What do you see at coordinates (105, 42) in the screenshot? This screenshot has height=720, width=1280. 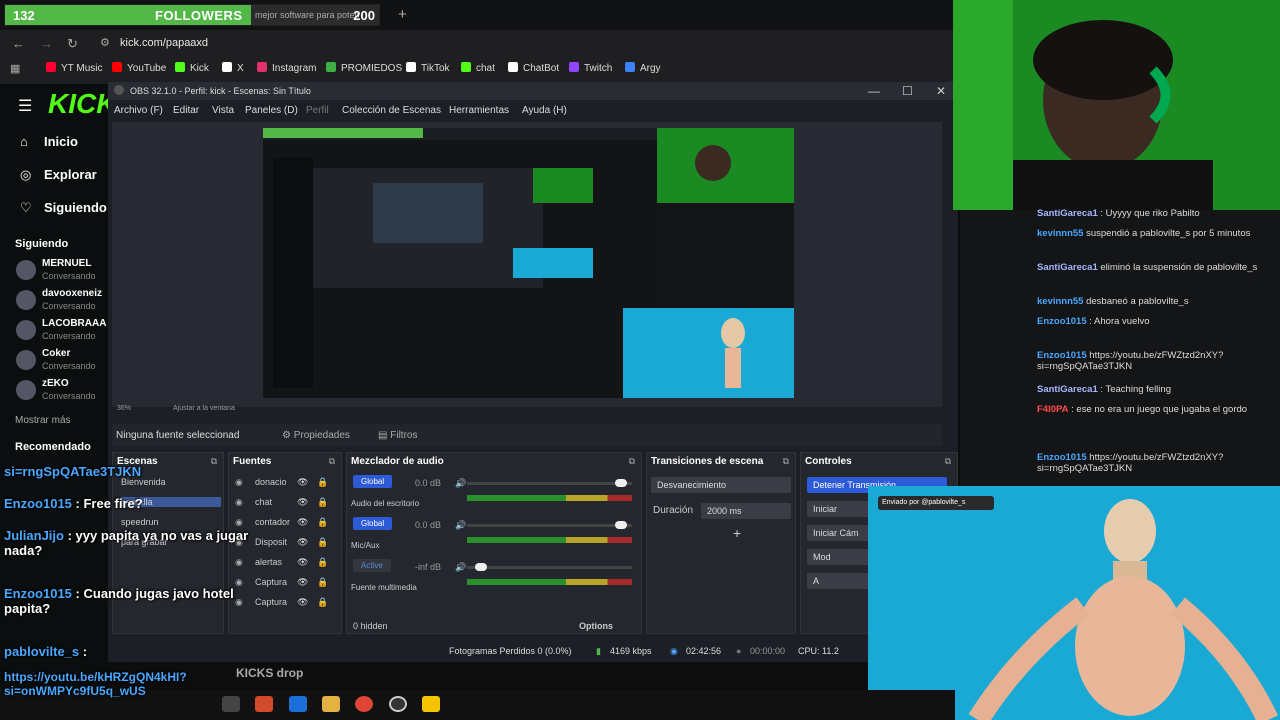 I see `site-info-icon: ⚙` at bounding box center [105, 42].